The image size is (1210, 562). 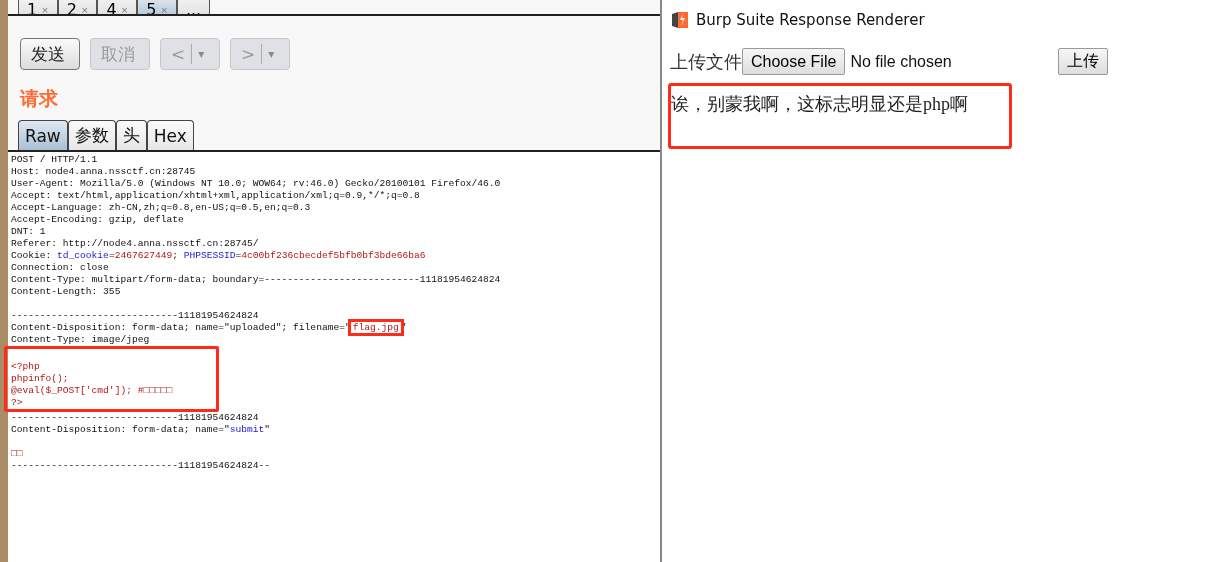 What do you see at coordinates (38, 98) in the screenshot?
I see `section-title: 请求` at bounding box center [38, 98].